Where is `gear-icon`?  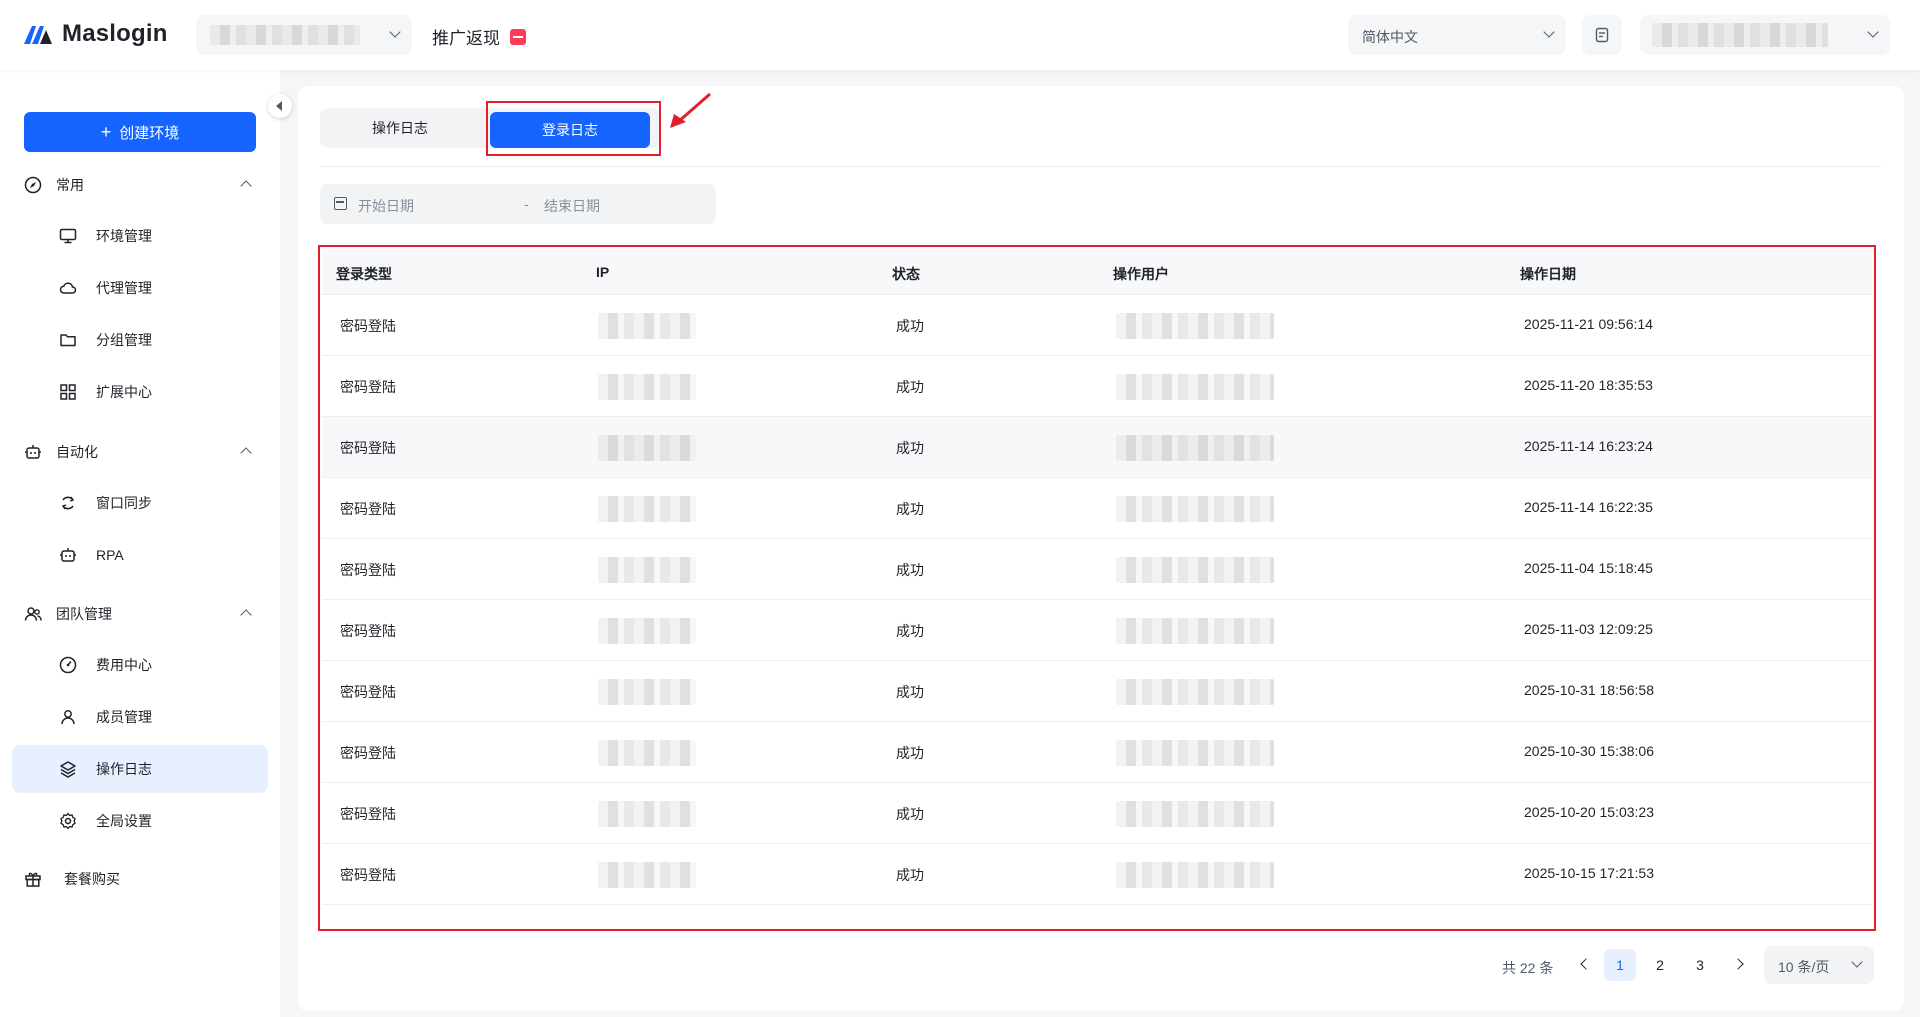
gear-icon is located at coordinates (68, 821).